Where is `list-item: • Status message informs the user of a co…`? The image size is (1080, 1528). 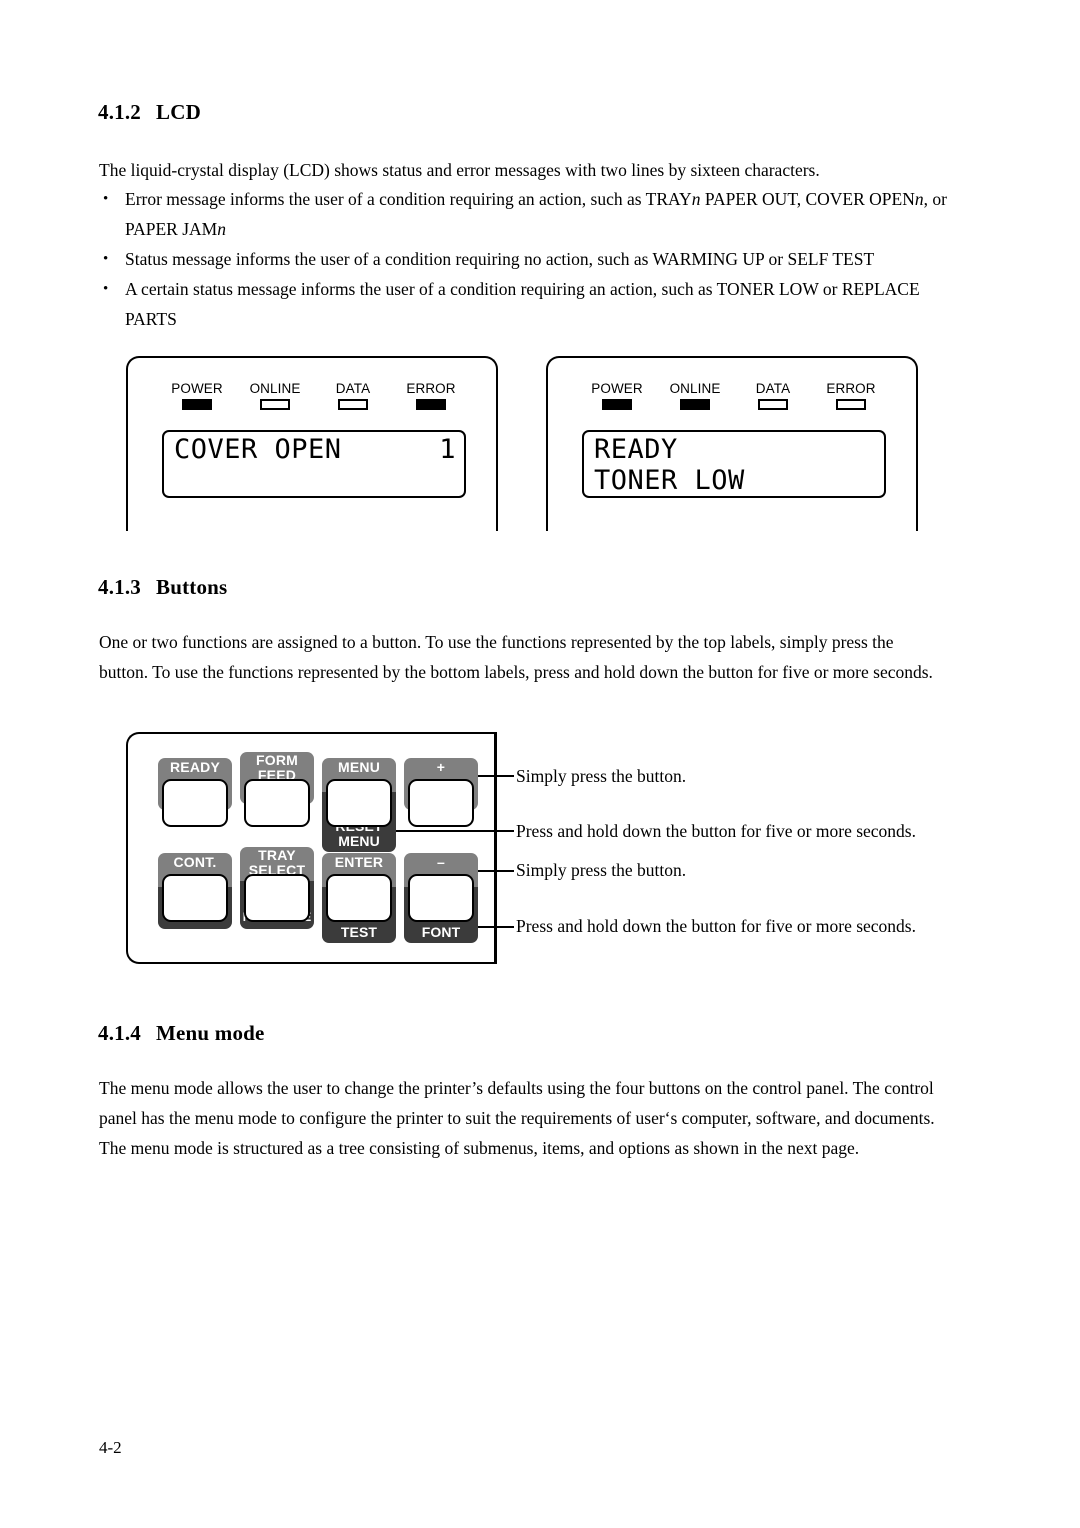 list-item: • Status message informs the user of a co… is located at coordinates (535, 259).